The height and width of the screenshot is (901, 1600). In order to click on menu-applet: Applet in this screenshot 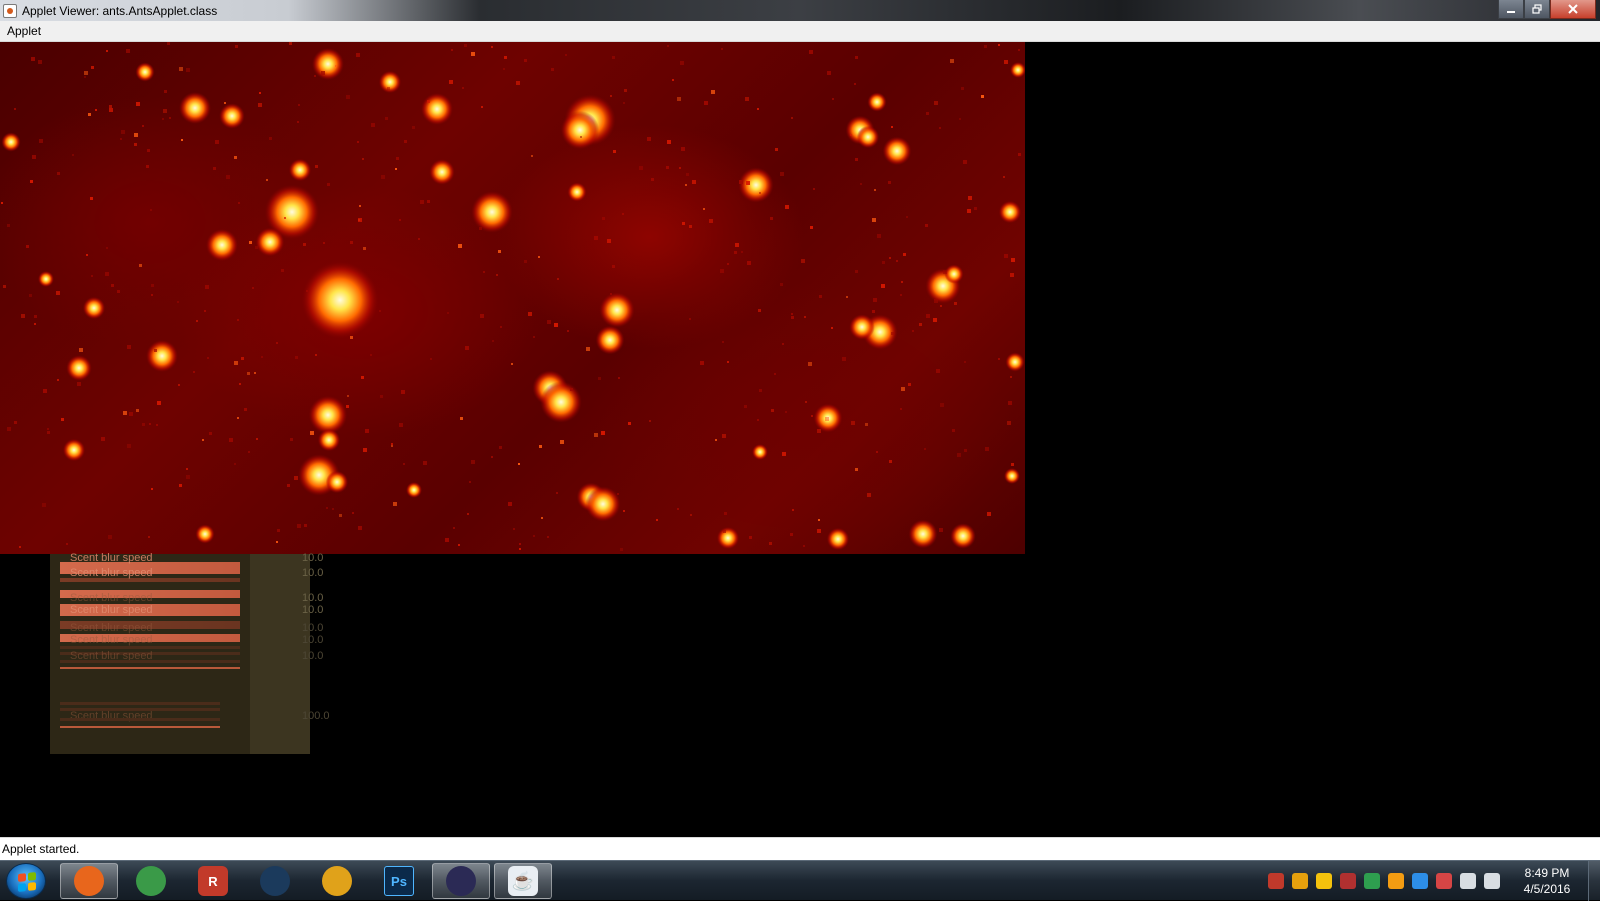, I will do `click(24, 31)`.